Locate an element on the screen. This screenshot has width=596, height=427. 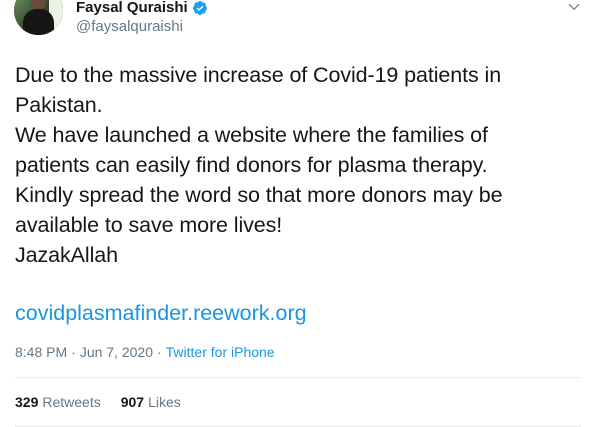
retweets-count: 329 is located at coordinates (27, 402).